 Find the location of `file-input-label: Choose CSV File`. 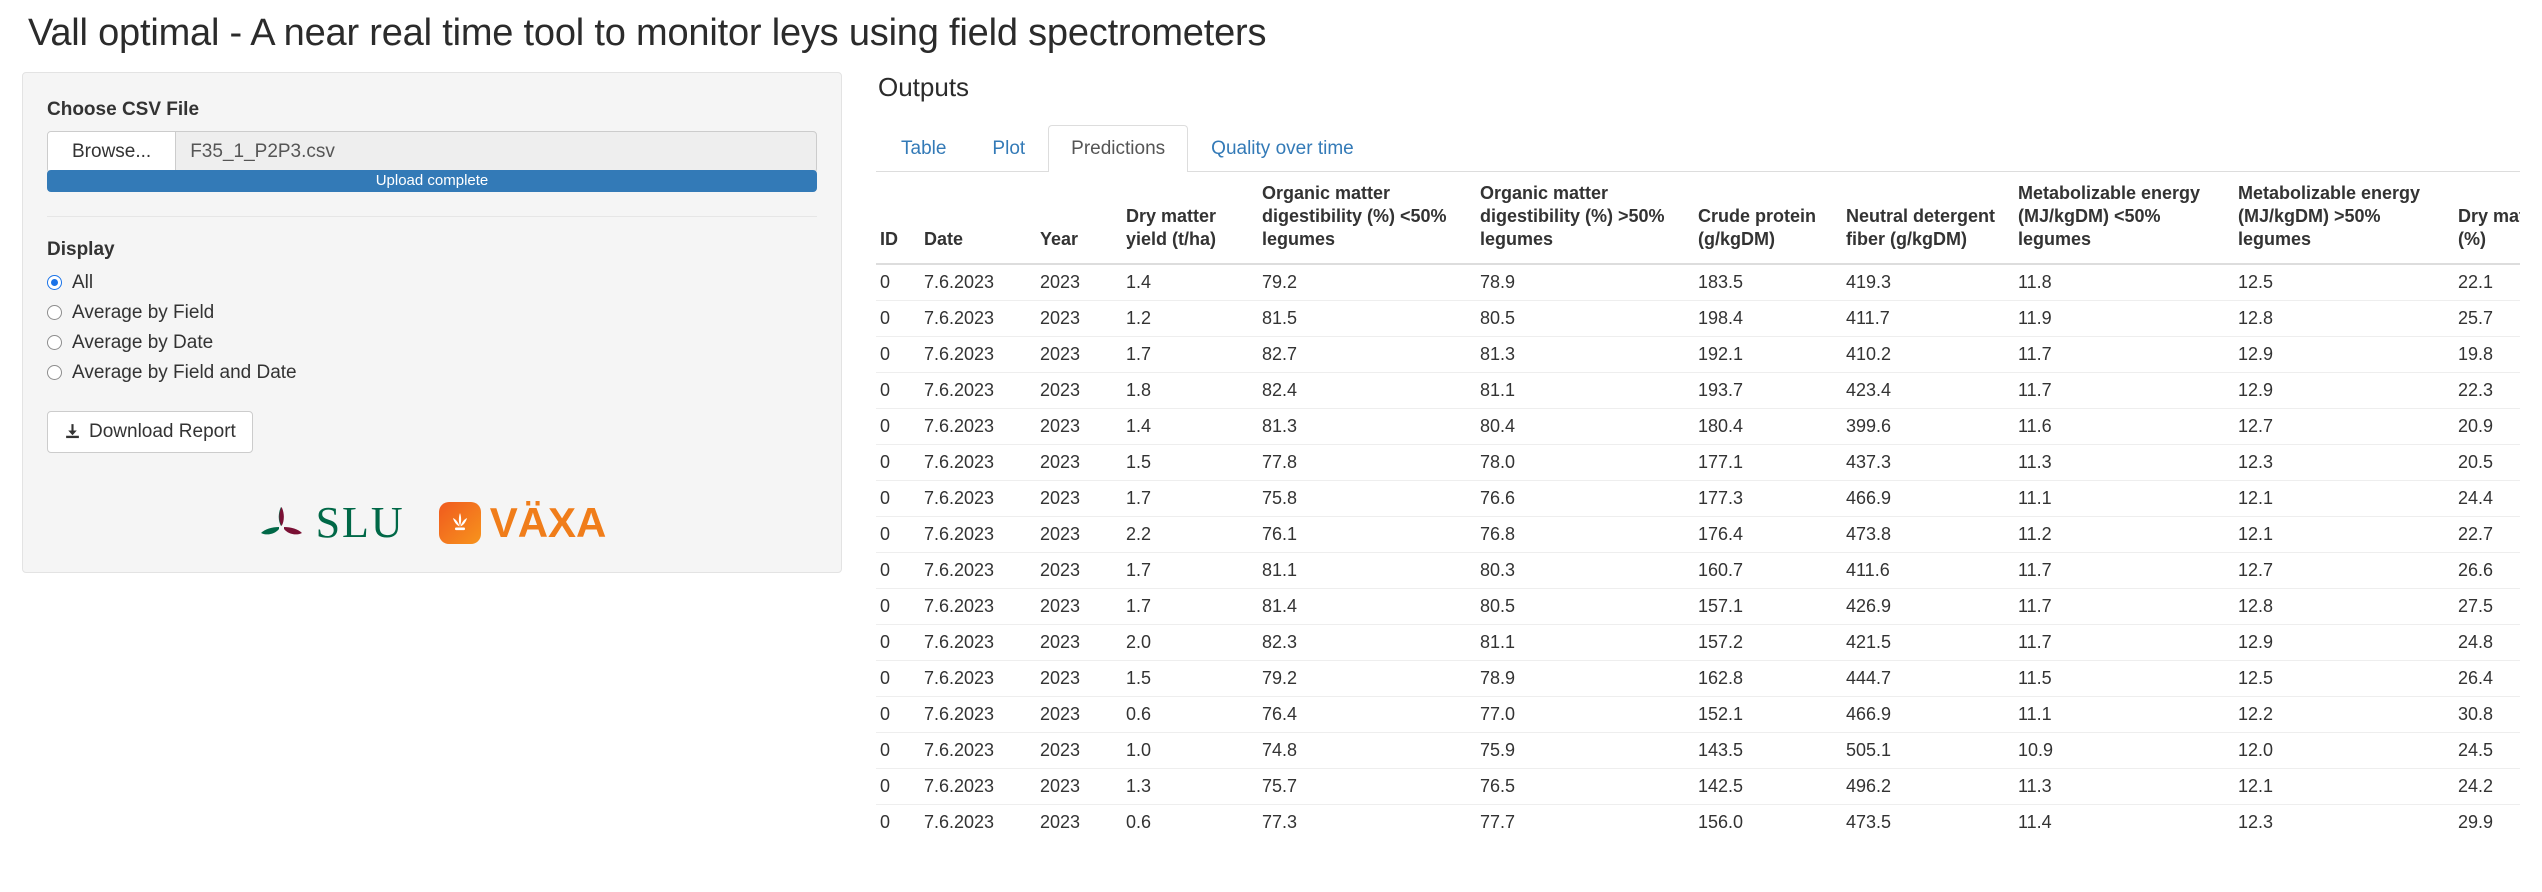

file-input-label: Choose CSV File is located at coordinates (123, 109).